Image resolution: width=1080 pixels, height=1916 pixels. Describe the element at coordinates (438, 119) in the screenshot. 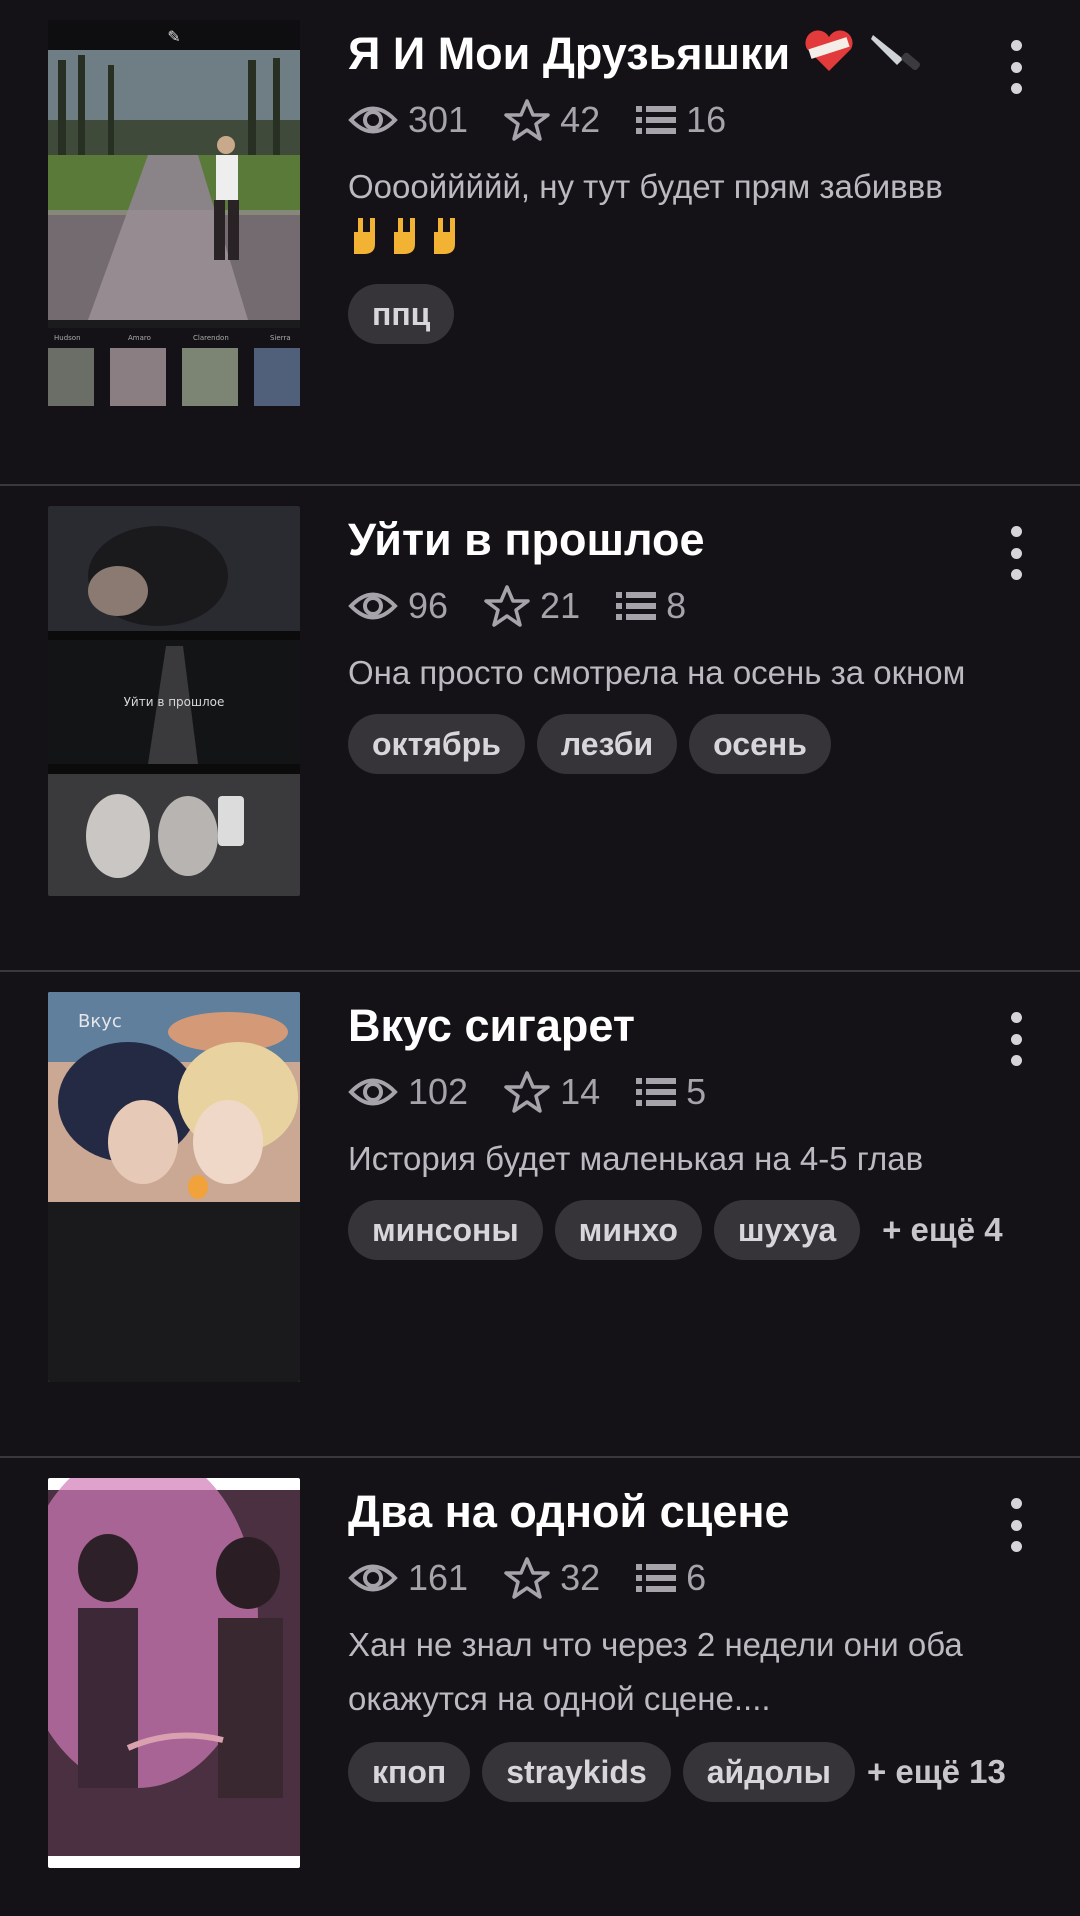

I see `views-count: 301` at that location.